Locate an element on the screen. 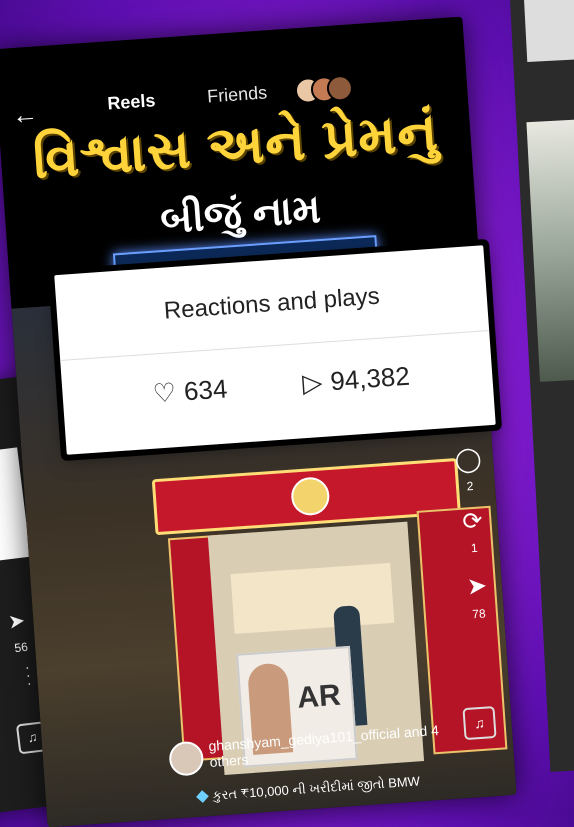 The image size is (574, 827). next-reel-thumb-top is located at coordinates (548, 31).